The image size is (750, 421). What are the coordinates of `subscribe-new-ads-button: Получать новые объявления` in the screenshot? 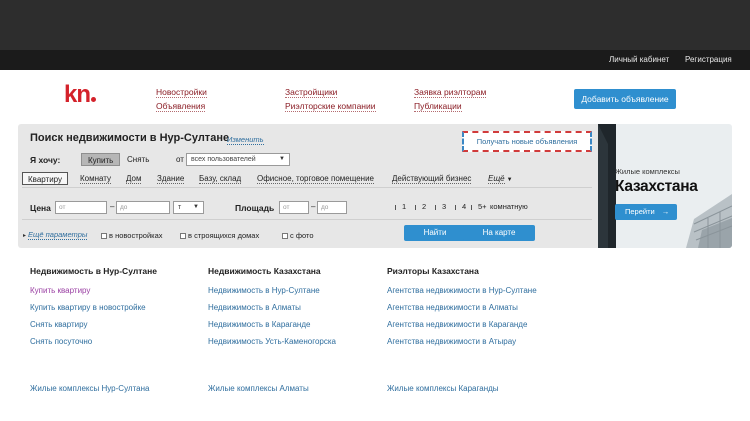 It's located at (527, 141).